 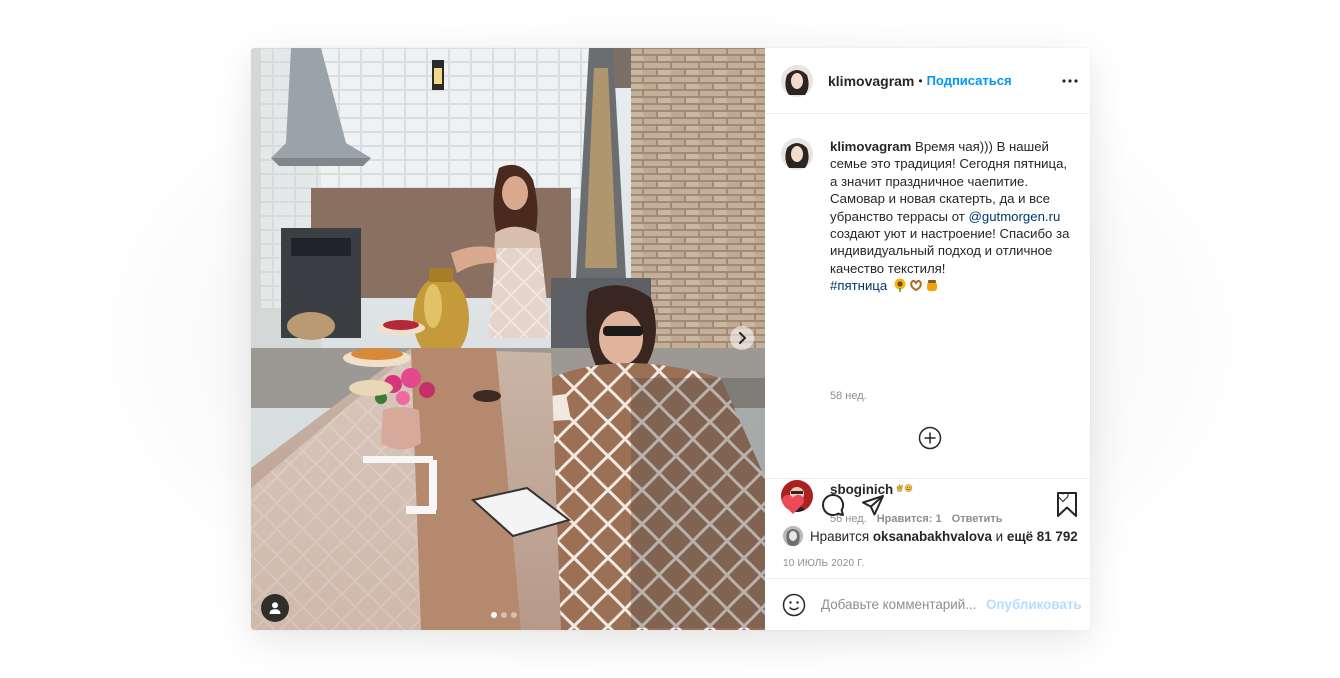 I want to click on pretzel-emoji-icon, so click(x=916, y=286).